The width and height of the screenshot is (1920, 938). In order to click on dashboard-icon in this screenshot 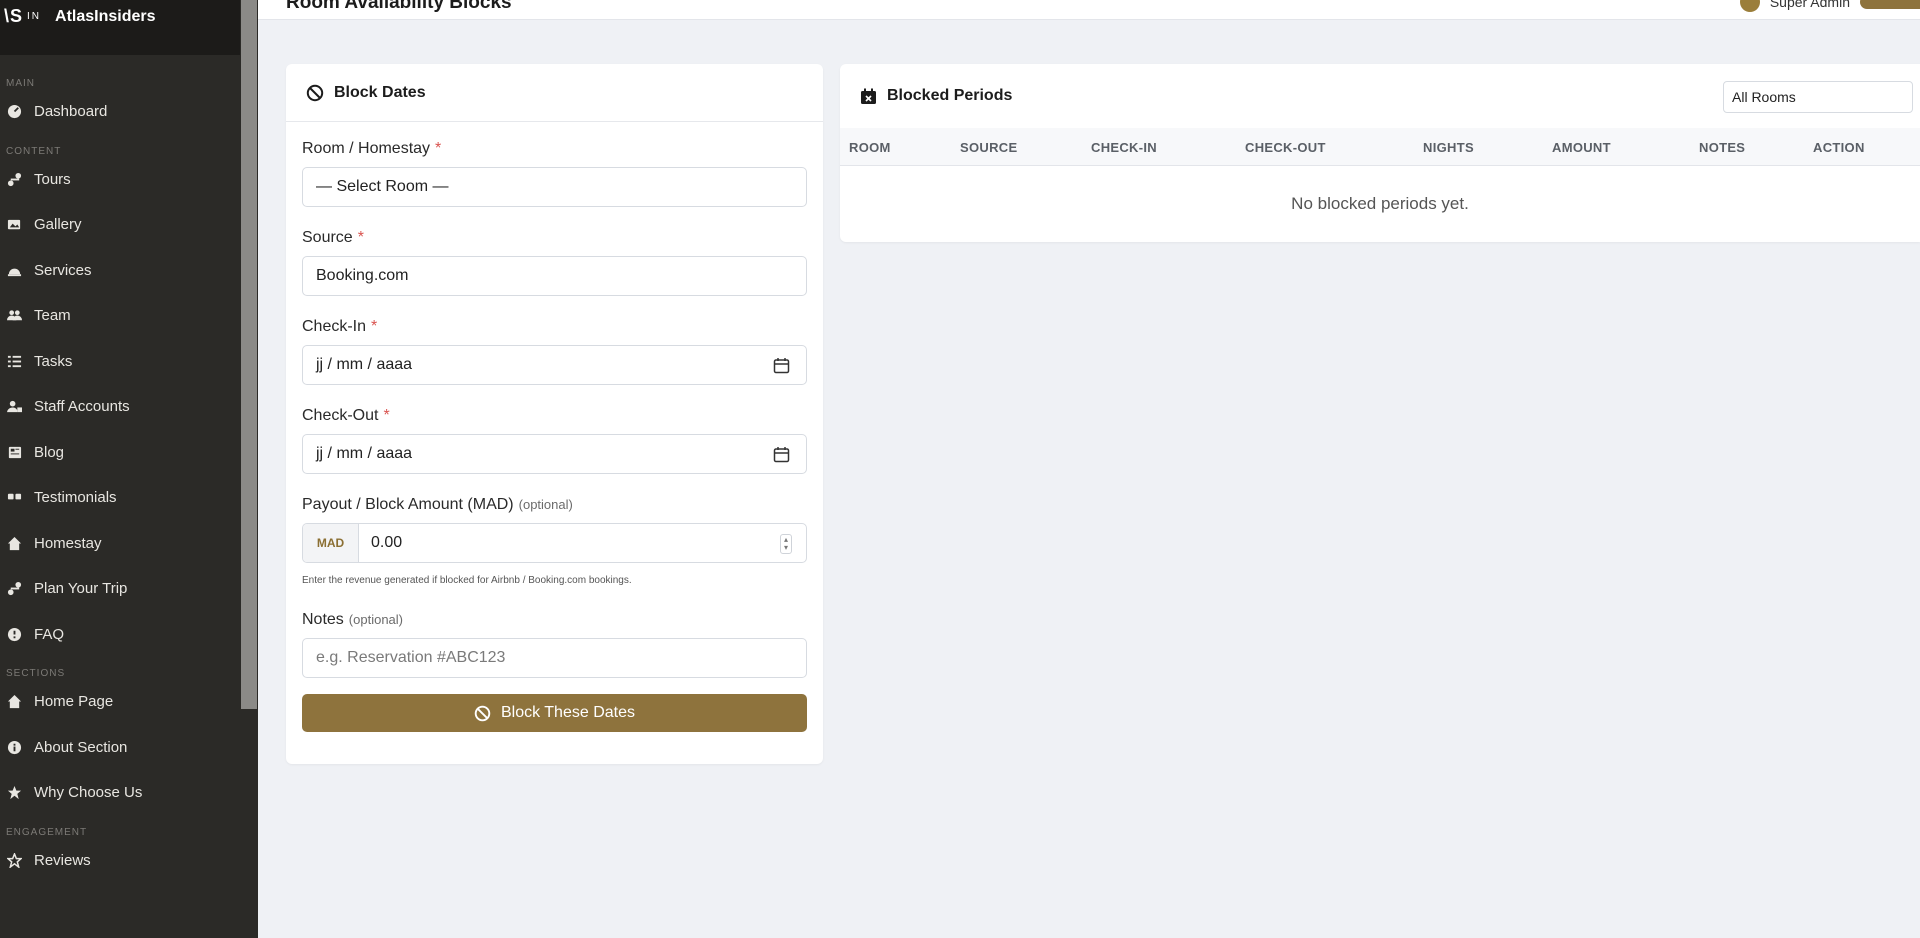, I will do `click(14, 112)`.